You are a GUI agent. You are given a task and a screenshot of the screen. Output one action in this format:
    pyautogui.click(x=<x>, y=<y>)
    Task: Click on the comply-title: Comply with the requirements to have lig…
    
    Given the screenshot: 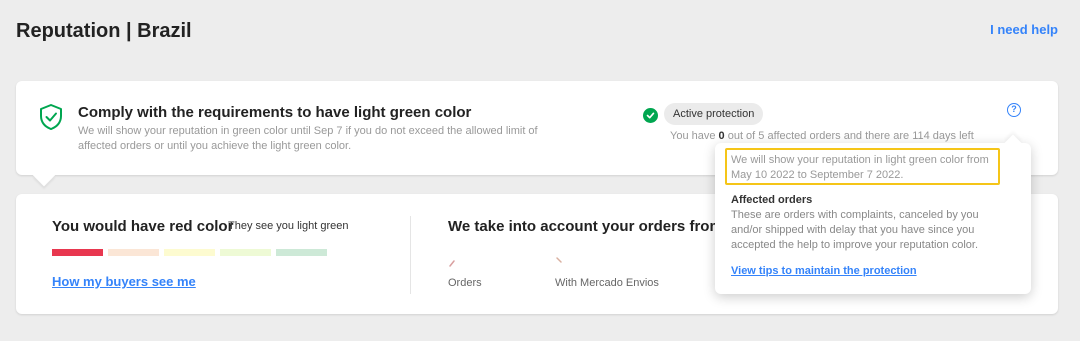 What is the action you would take?
    pyautogui.click(x=275, y=112)
    